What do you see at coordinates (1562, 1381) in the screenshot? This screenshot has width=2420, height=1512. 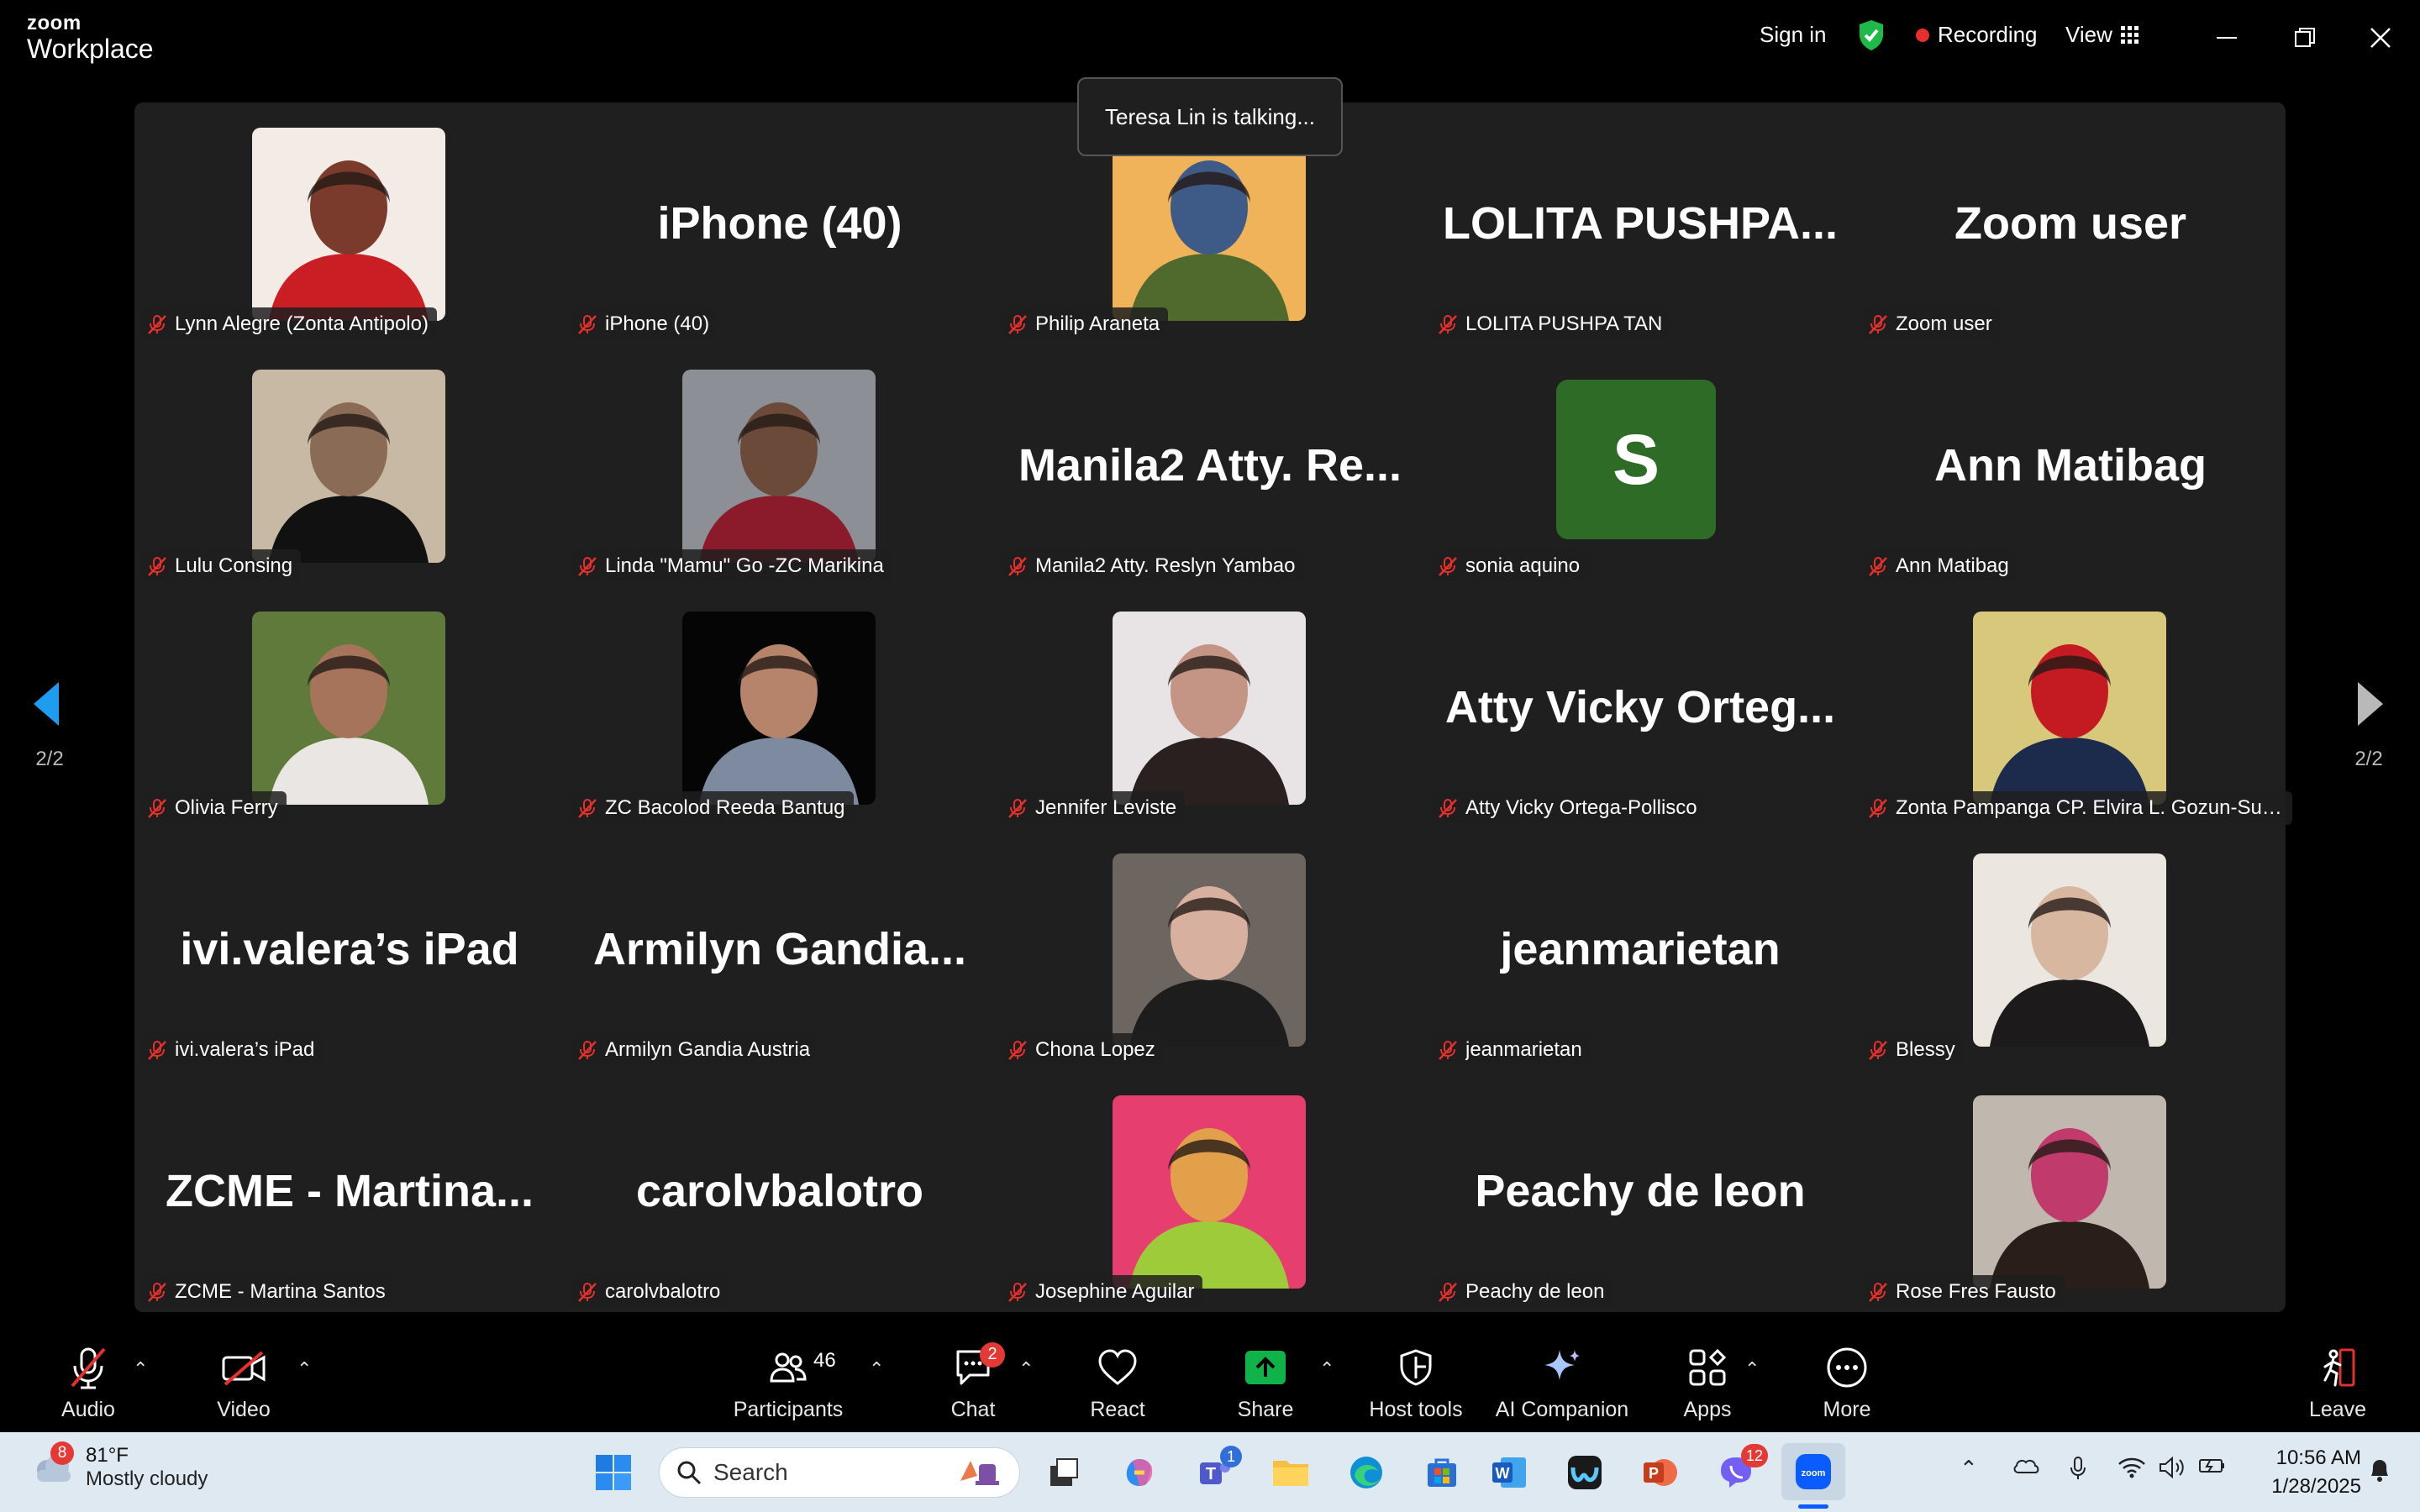 I see `ai-companion-button: AI Companion` at bounding box center [1562, 1381].